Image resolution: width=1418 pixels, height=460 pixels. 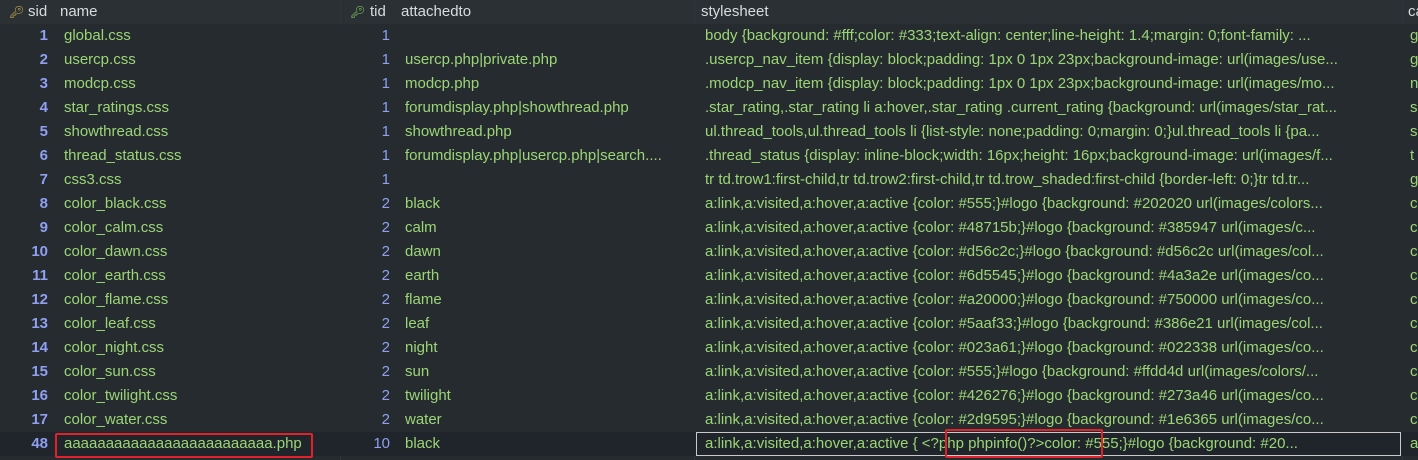 I want to click on cell-attachedto: leaf, so click(x=545, y=324).